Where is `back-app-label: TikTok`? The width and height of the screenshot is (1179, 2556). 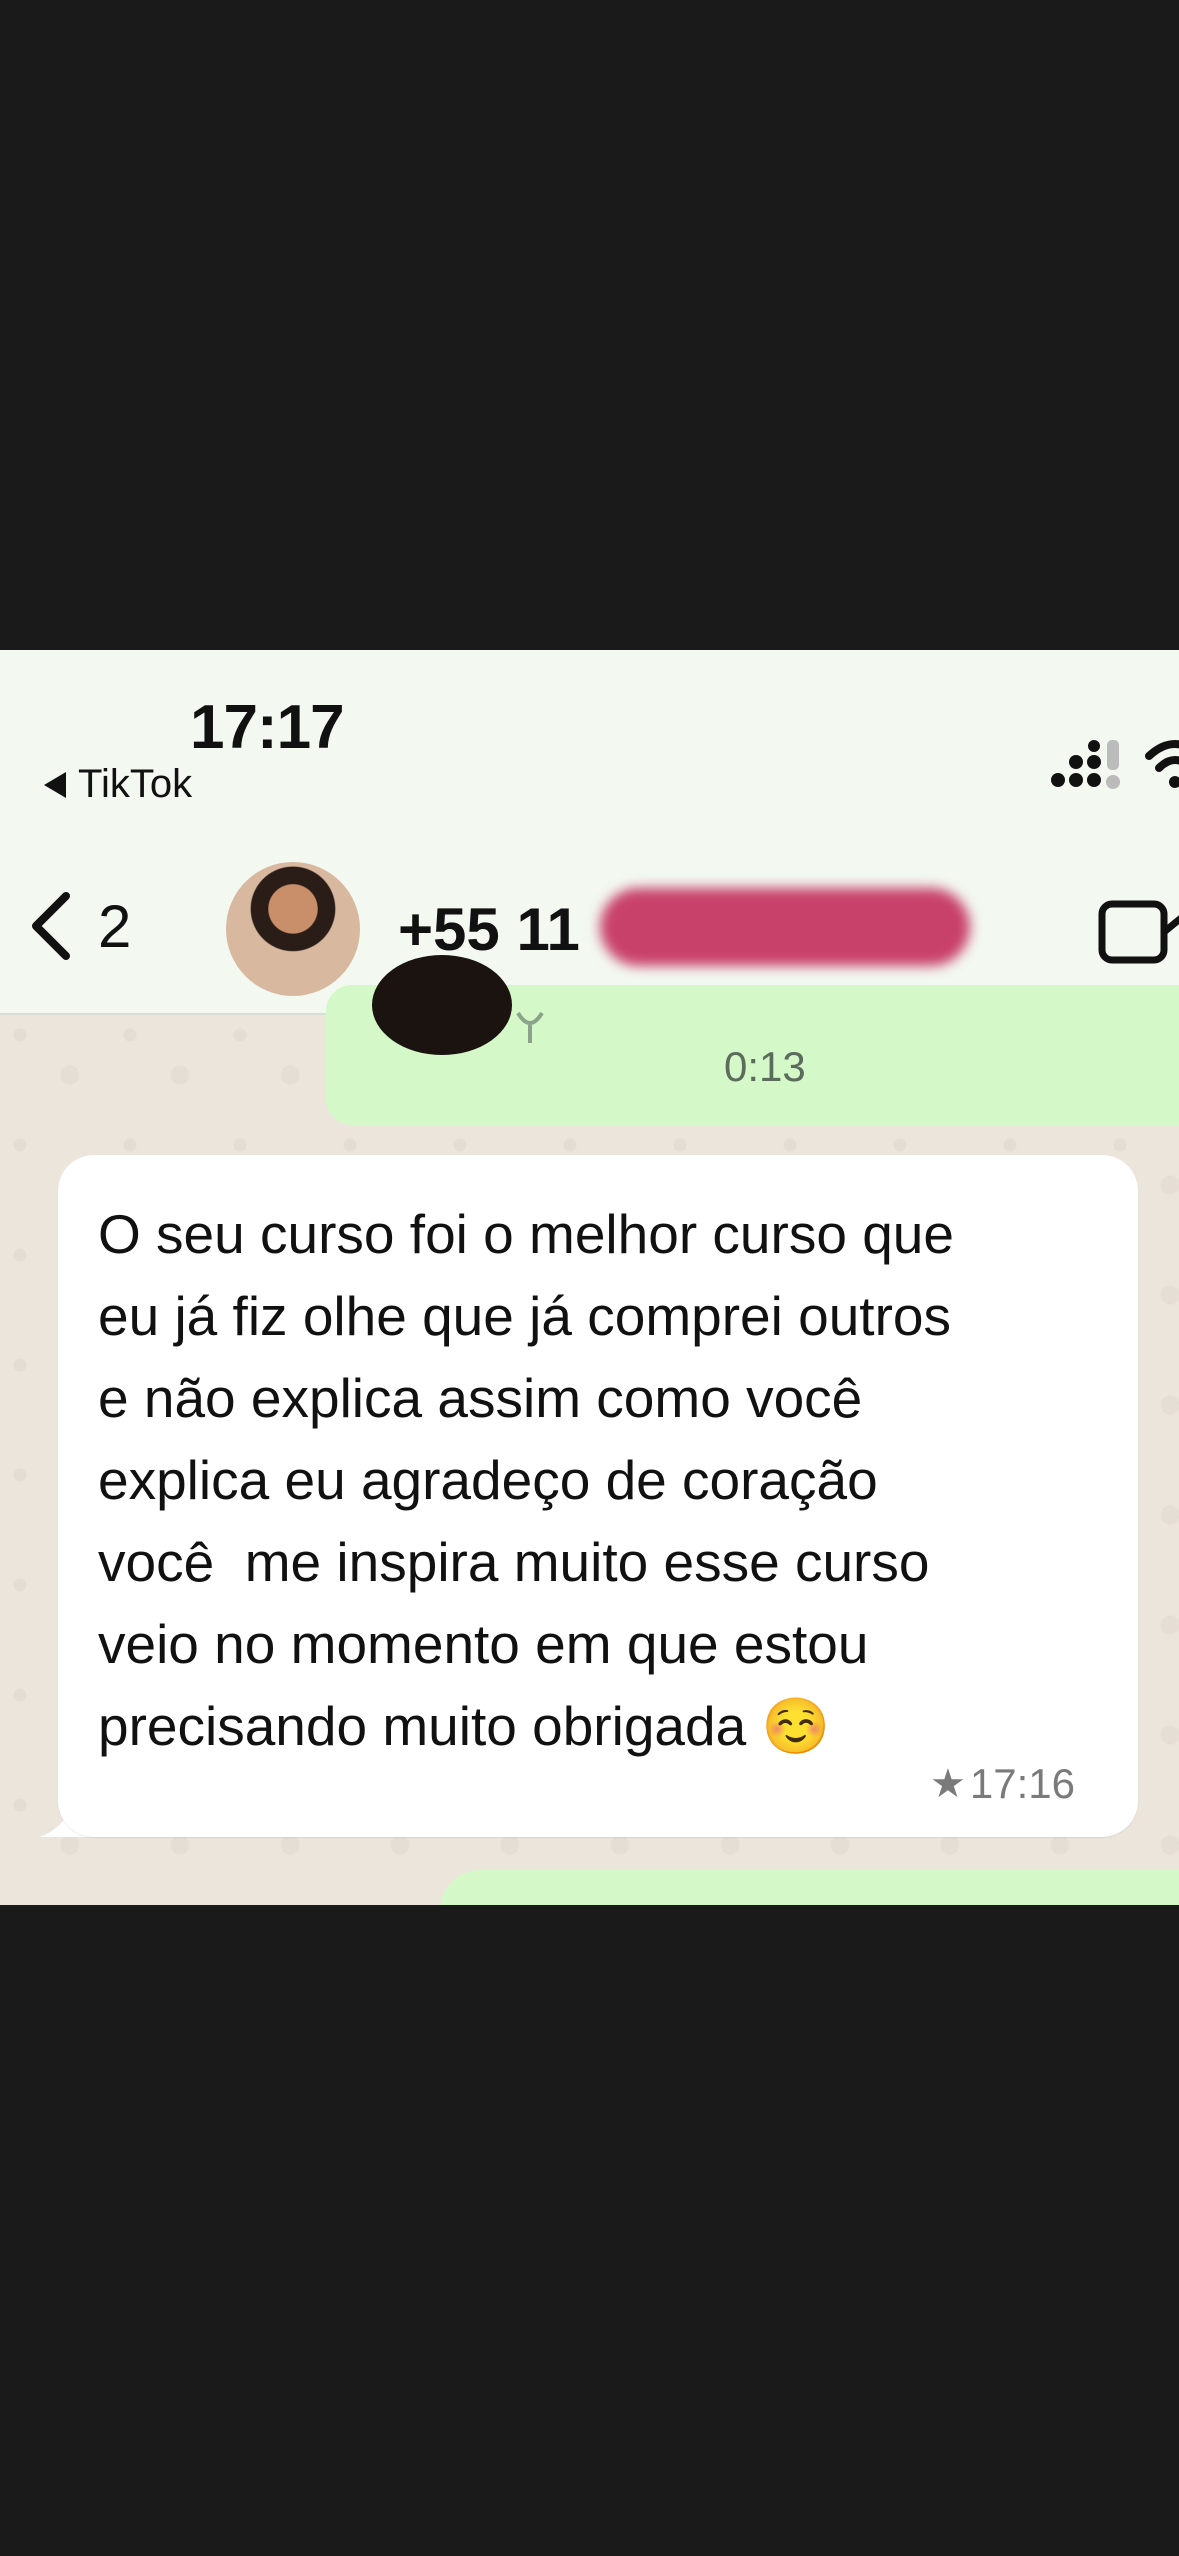
back-app-label: TikTok is located at coordinates (135, 784).